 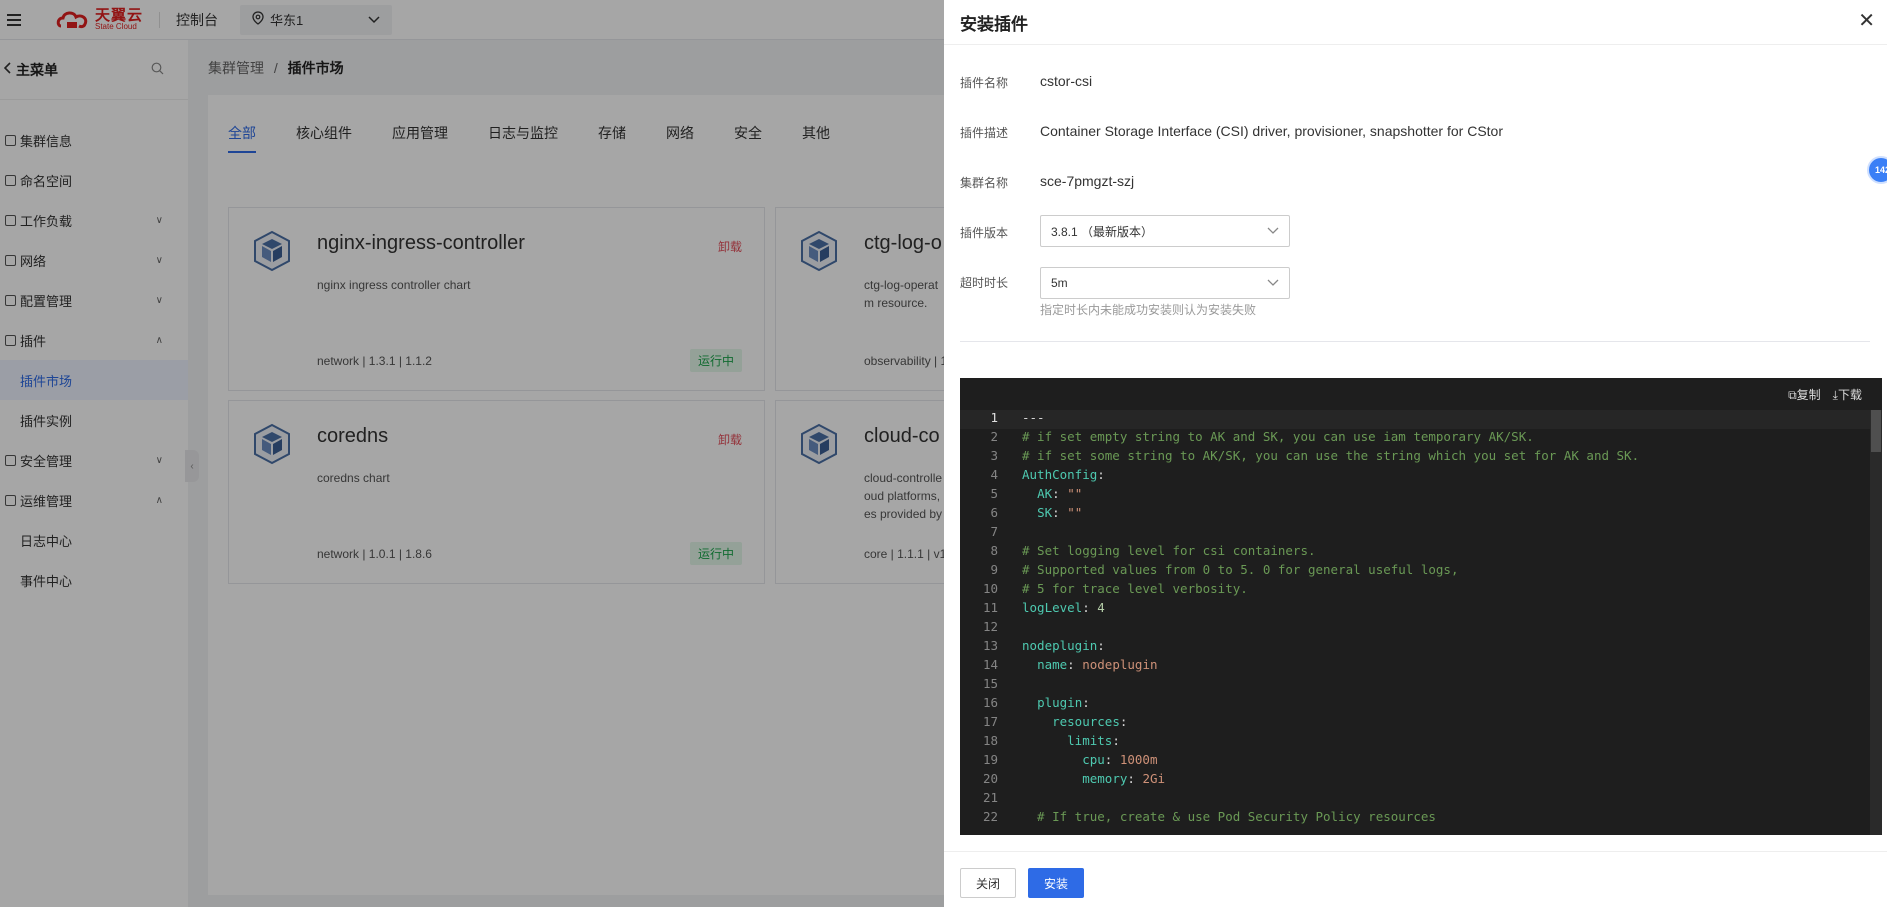 What do you see at coordinates (990, 740) in the screenshot?
I see `line-number: 18` at bounding box center [990, 740].